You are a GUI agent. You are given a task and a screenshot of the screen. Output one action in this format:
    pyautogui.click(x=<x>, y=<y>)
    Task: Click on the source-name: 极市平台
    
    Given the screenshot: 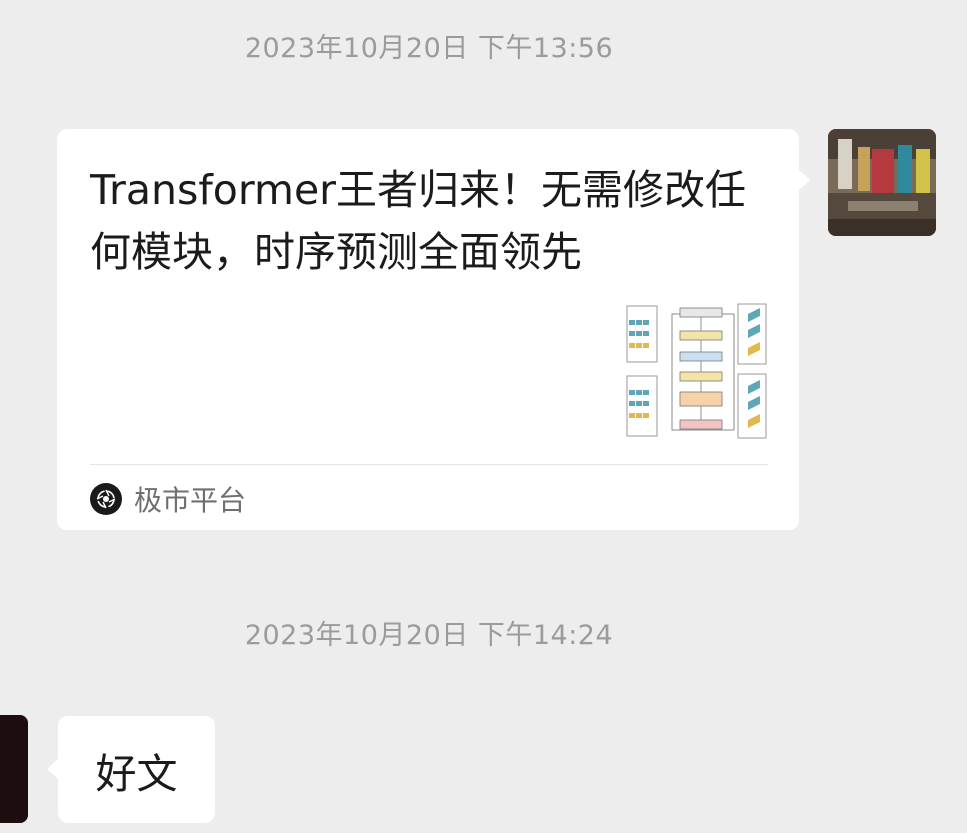 What is the action you would take?
    pyautogui.click(x=190, y=500)
    